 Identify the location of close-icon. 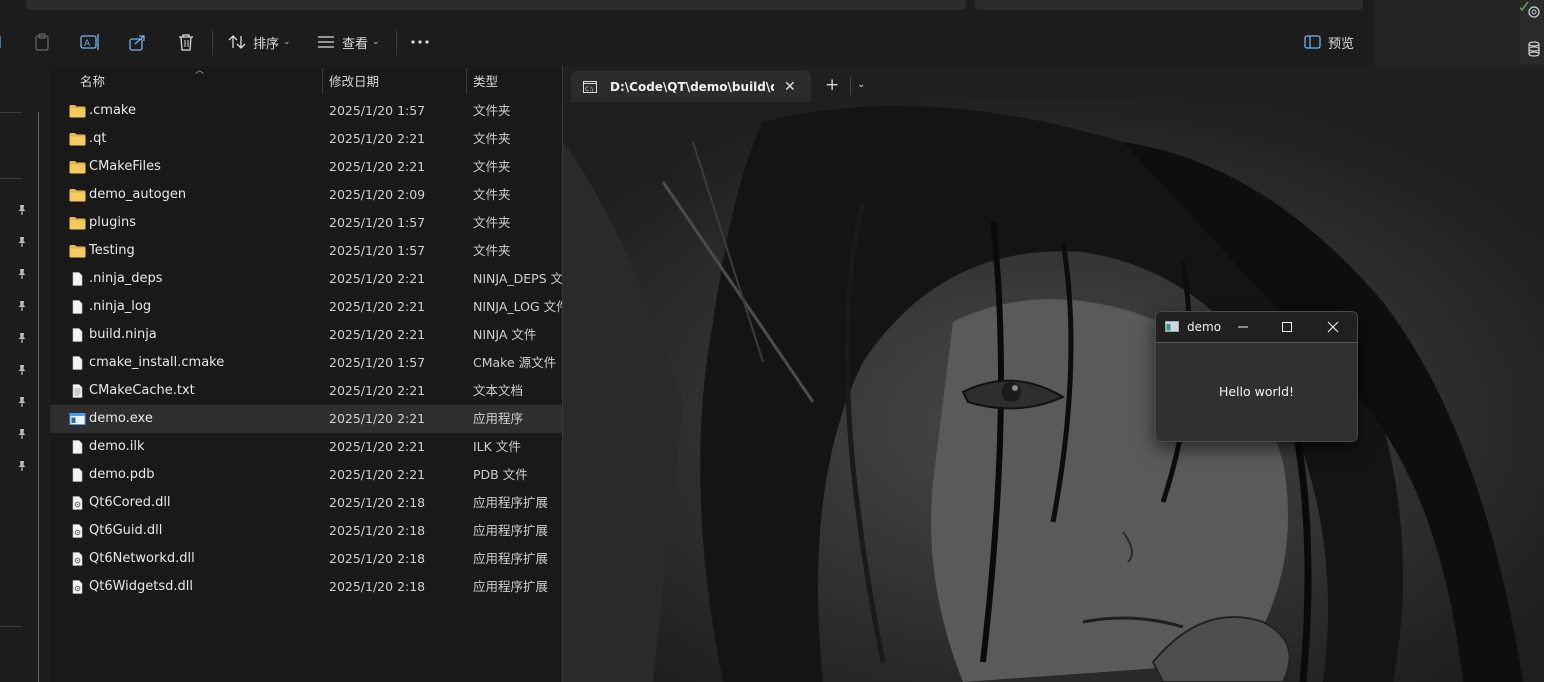
(1333, 327).